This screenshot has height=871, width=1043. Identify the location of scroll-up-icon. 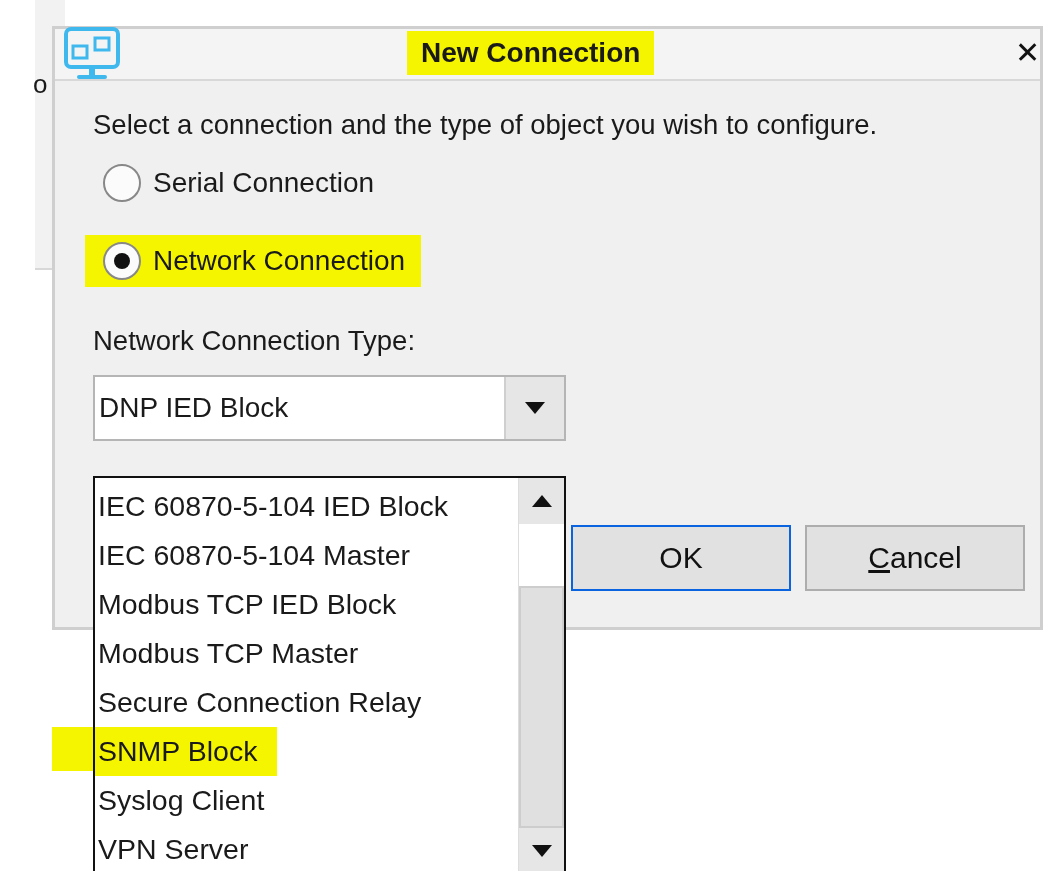
(541, 501).